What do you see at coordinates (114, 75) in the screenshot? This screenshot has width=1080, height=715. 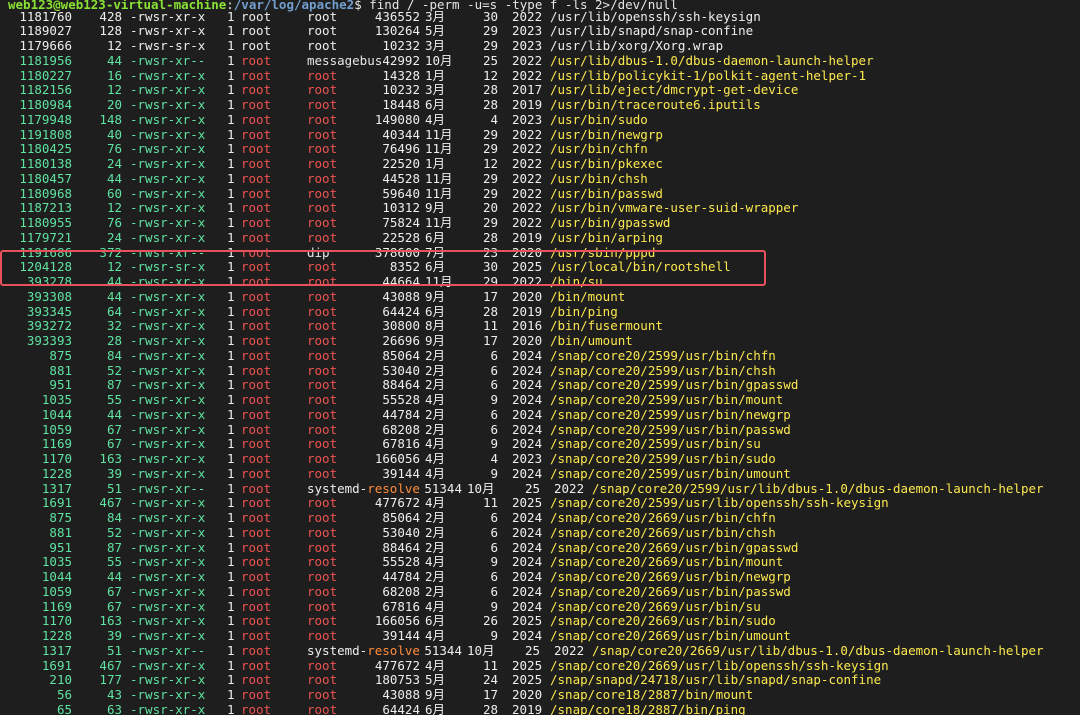 I see `blocks-cell: 16` at bounding box center [114, 75].